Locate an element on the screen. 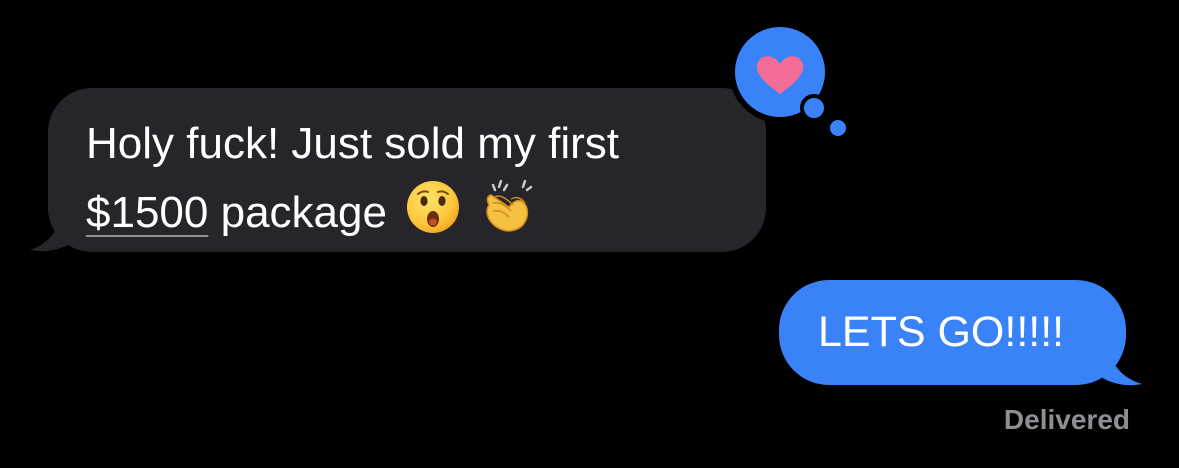 This screenshot has height=468, width=1179. received-message-line1: Holy fuck! Just sold my first is located at coordinates (416, 144).